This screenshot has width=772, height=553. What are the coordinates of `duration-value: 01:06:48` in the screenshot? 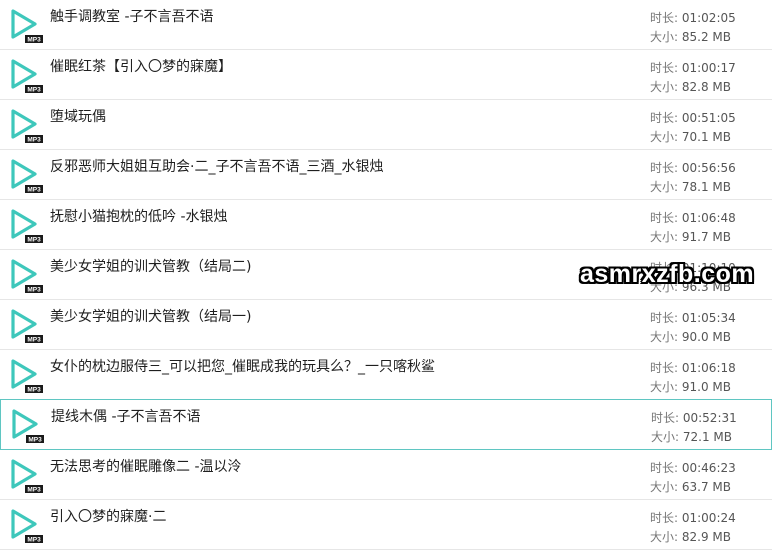 It's located at (708, 218).